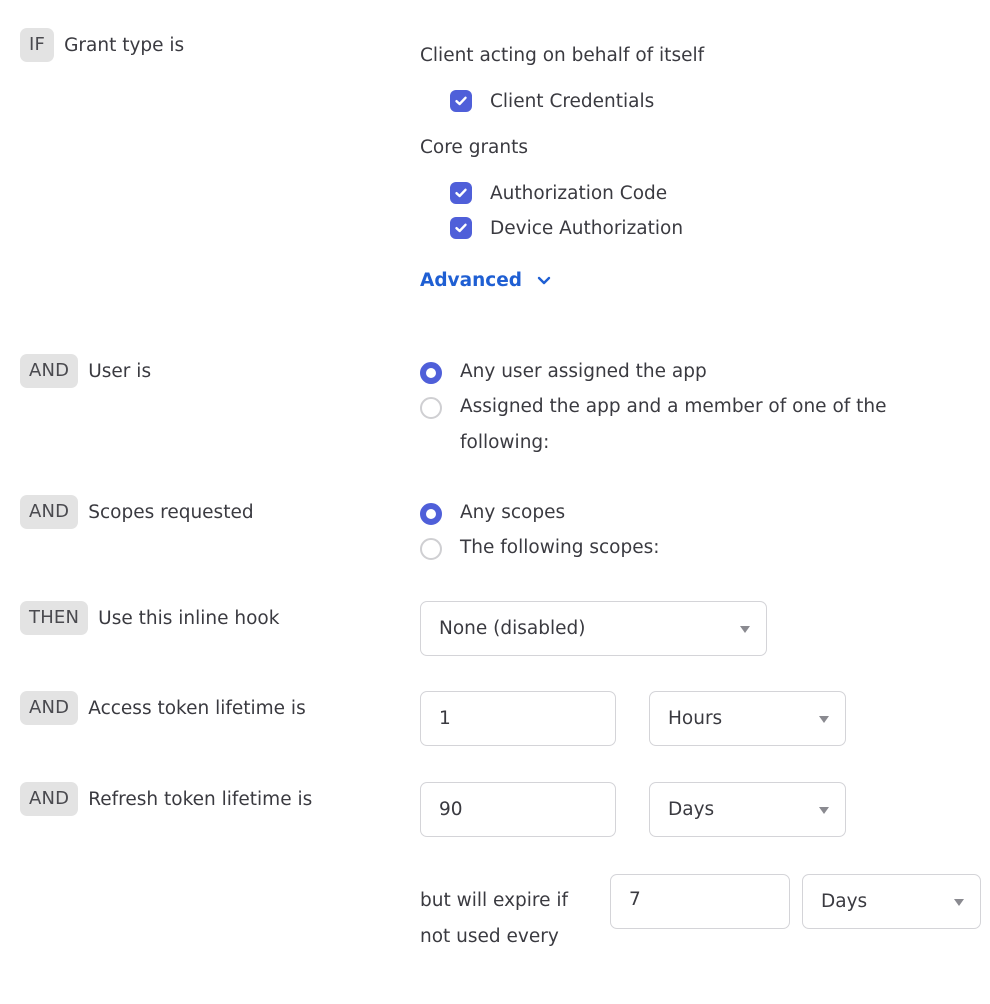 Image resolution: width=990 pixels, height=1004 pixels. I want to click on scopes-label: Scopes requested, so click(171, 512).